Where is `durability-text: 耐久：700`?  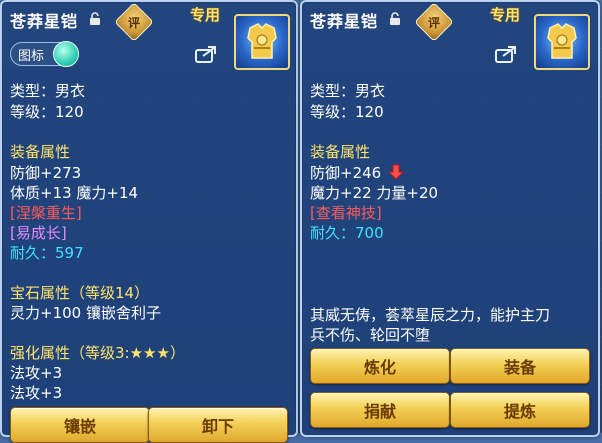
durability-text: 耐久：700 is located at coordinates (347, 233).